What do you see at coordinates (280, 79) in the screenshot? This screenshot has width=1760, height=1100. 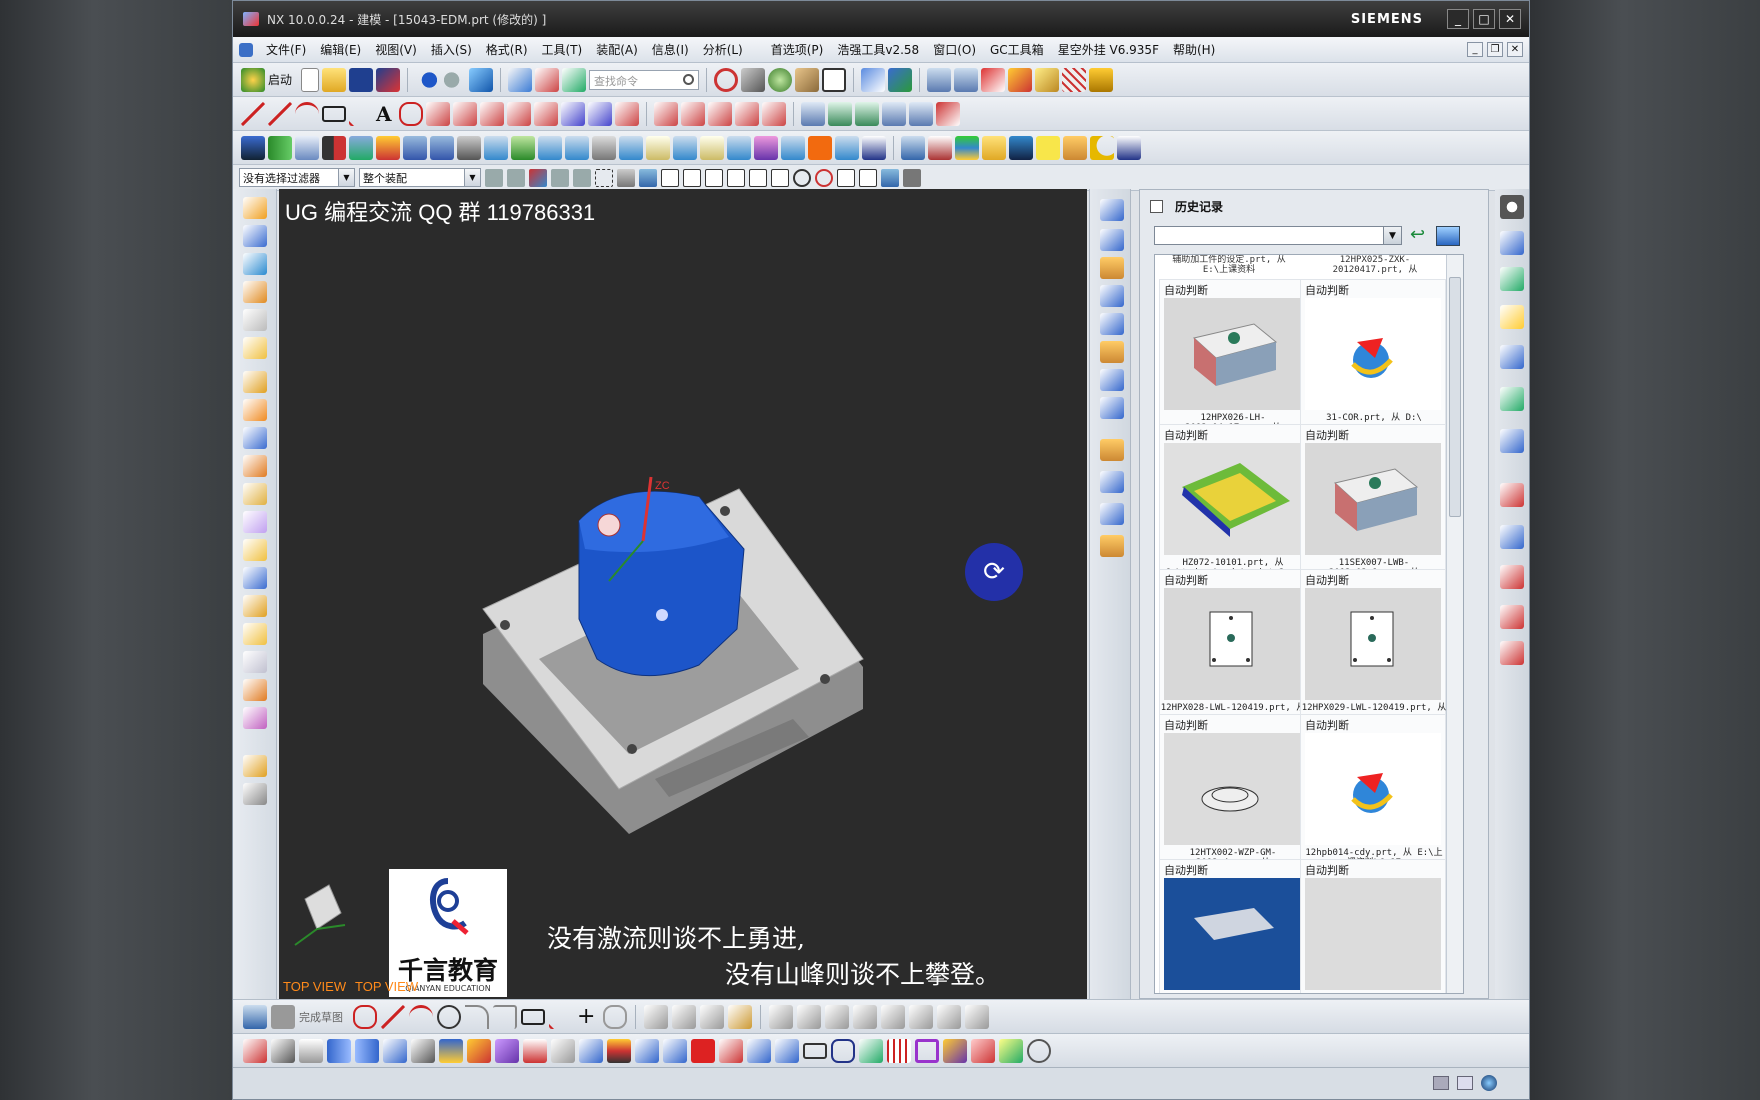 I see `start-label: 启动` at bounding box center [280, 79].